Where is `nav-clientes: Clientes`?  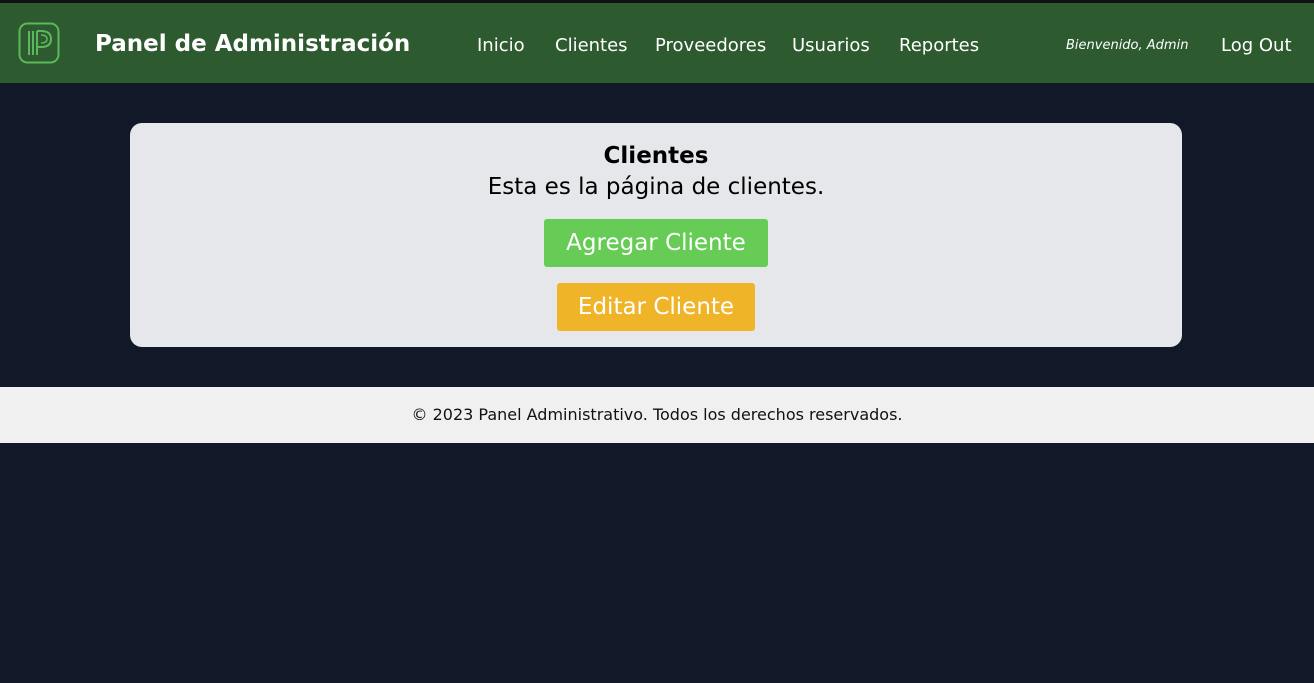 nav-clientes: Clientes is located at coordinates (591, 46).